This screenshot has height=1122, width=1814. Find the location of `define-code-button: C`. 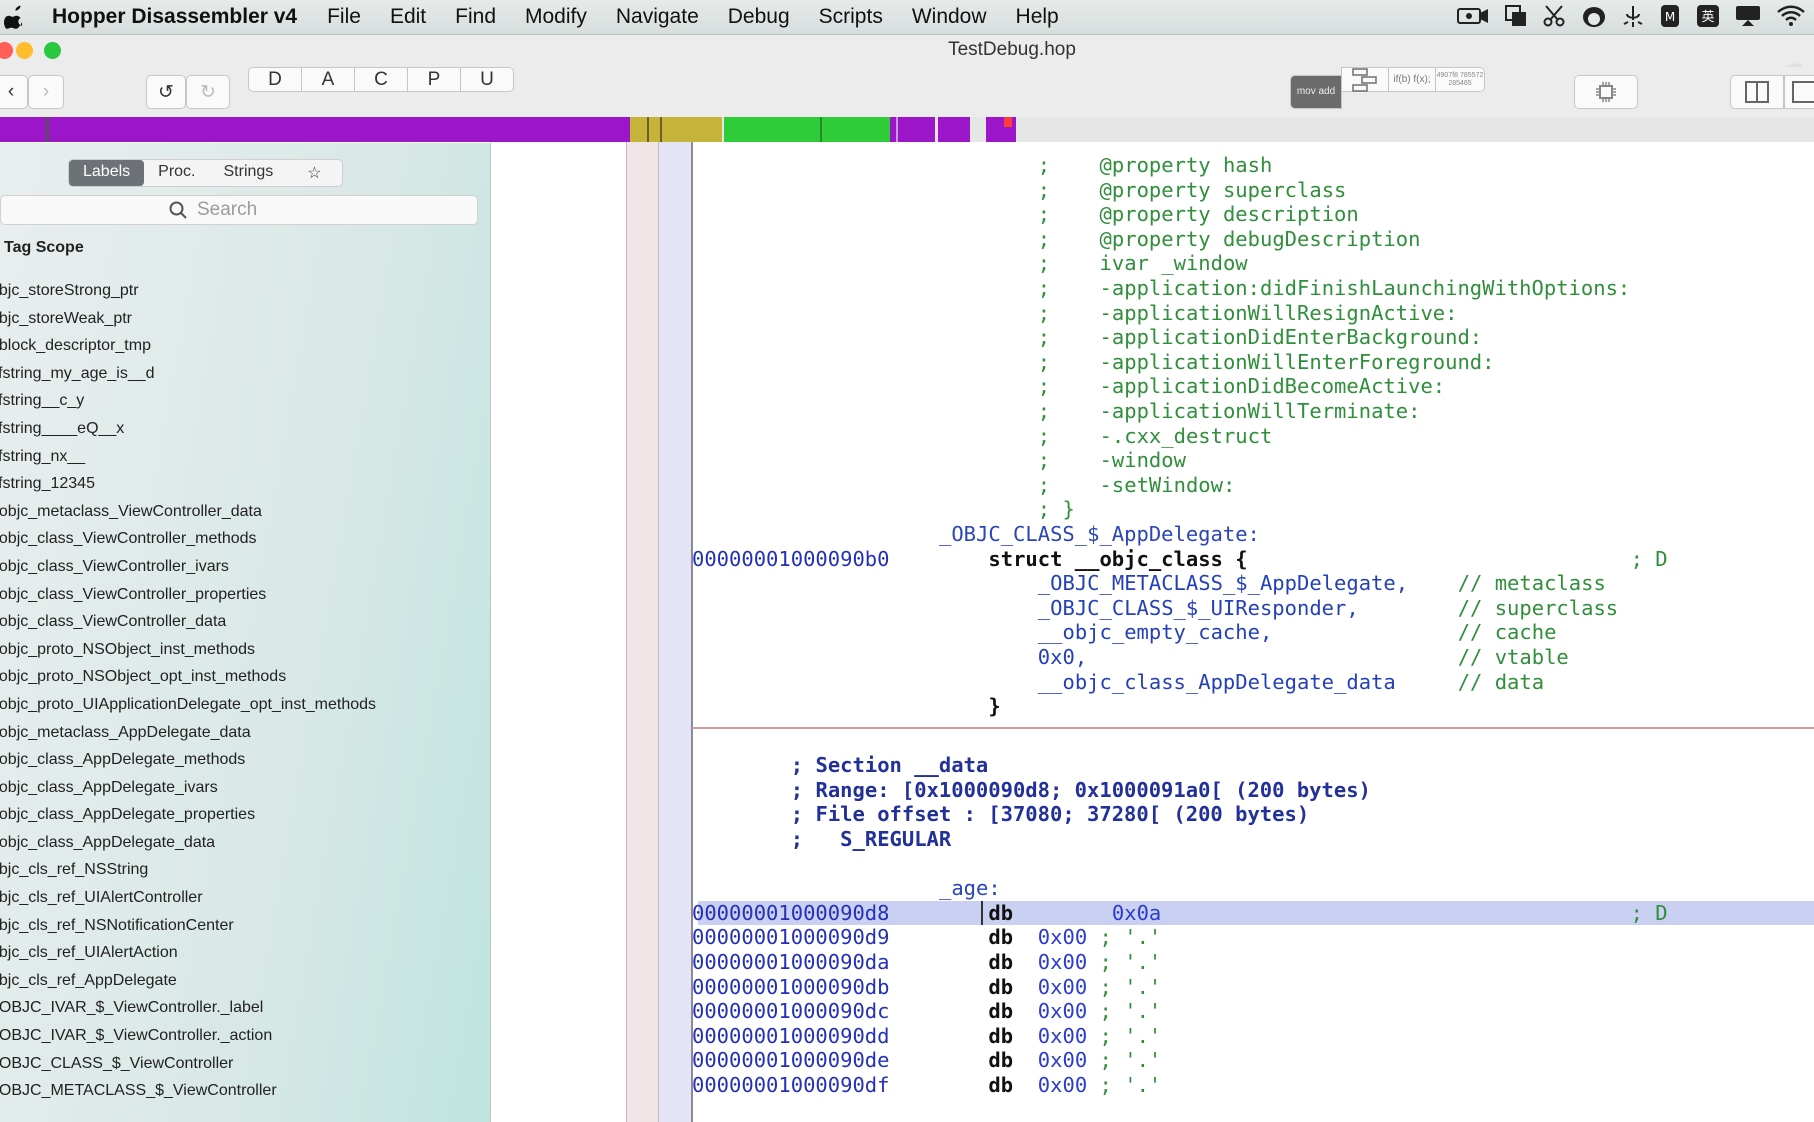

define-code-button: C is located at coordinates (381, 79).